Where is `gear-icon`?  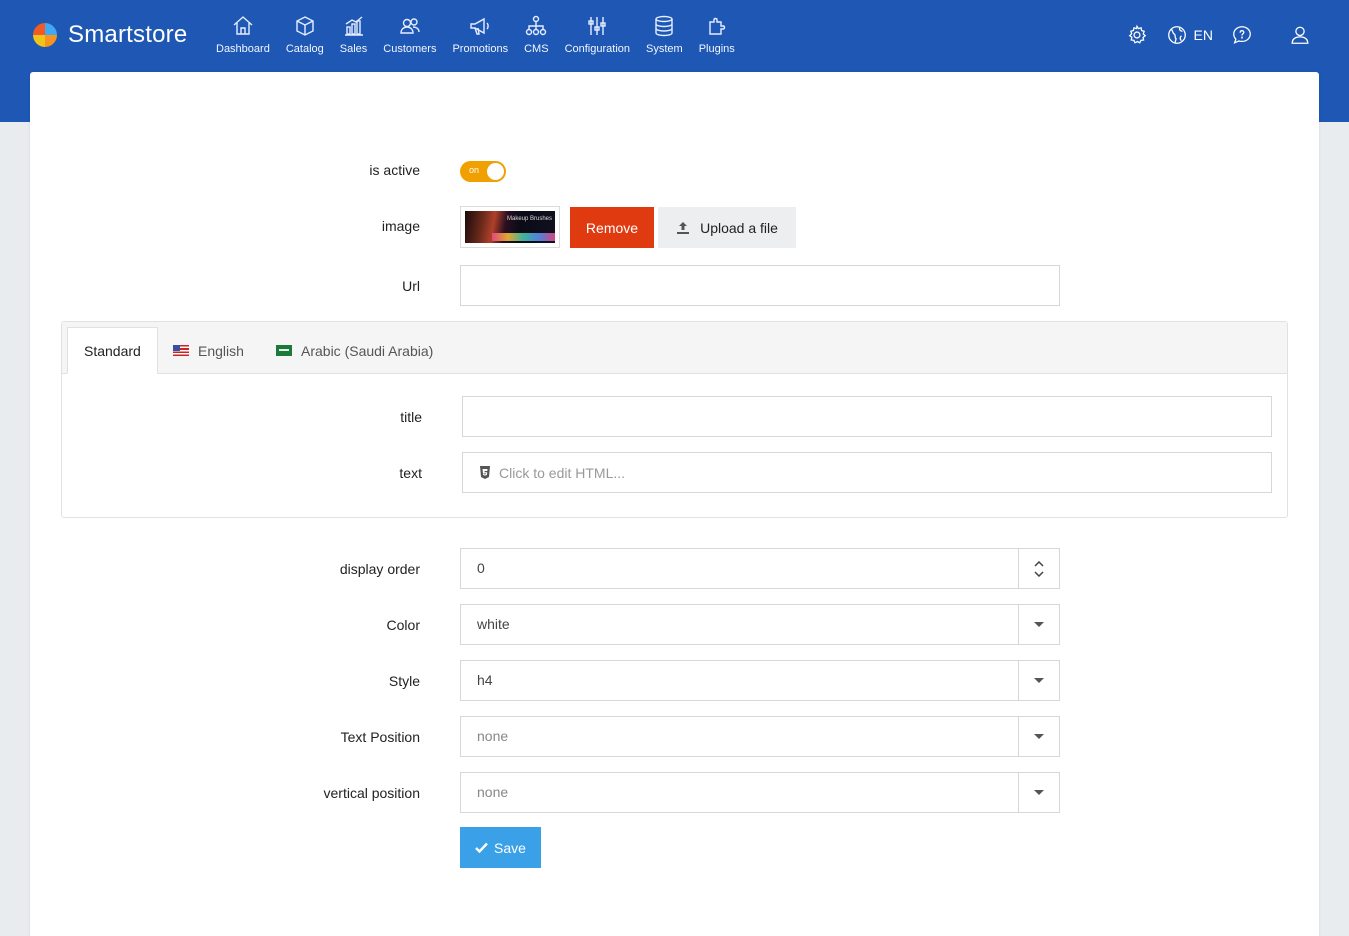
gear-icon is located at coordinates (1137, 34).